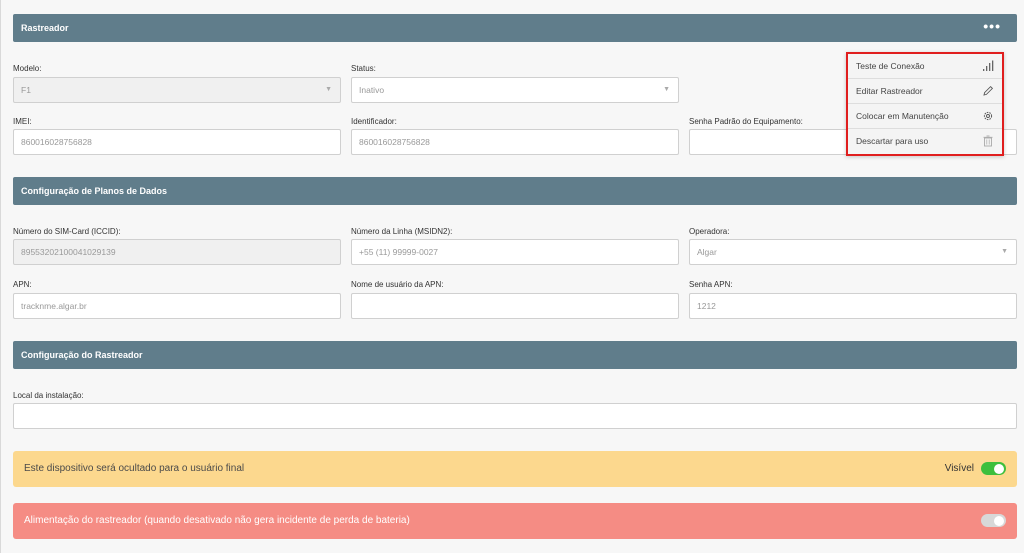 This screenshot has width=1024, height=553. What do you see at coordinates (54, 306) in the screenshot?
I see `apn-value: tracknme.algar.br` at bounding box center [54, 306].